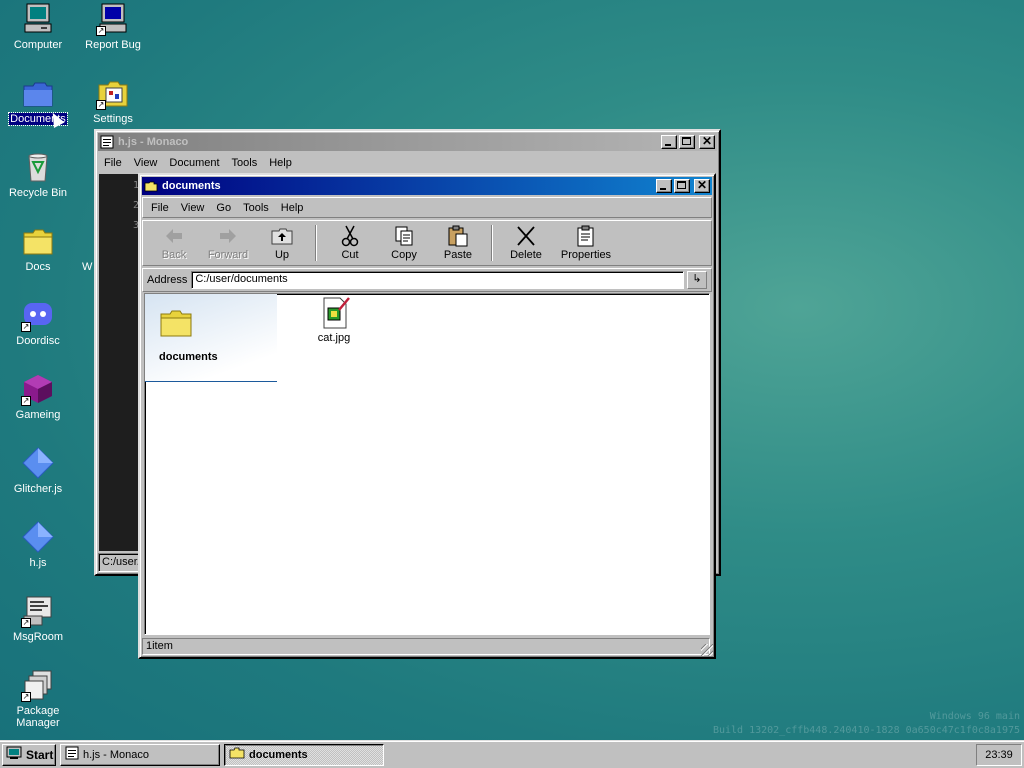  Describe the element at coordinates (404, 243) in the screenshot. I see `copy-button: Copy` at that location.